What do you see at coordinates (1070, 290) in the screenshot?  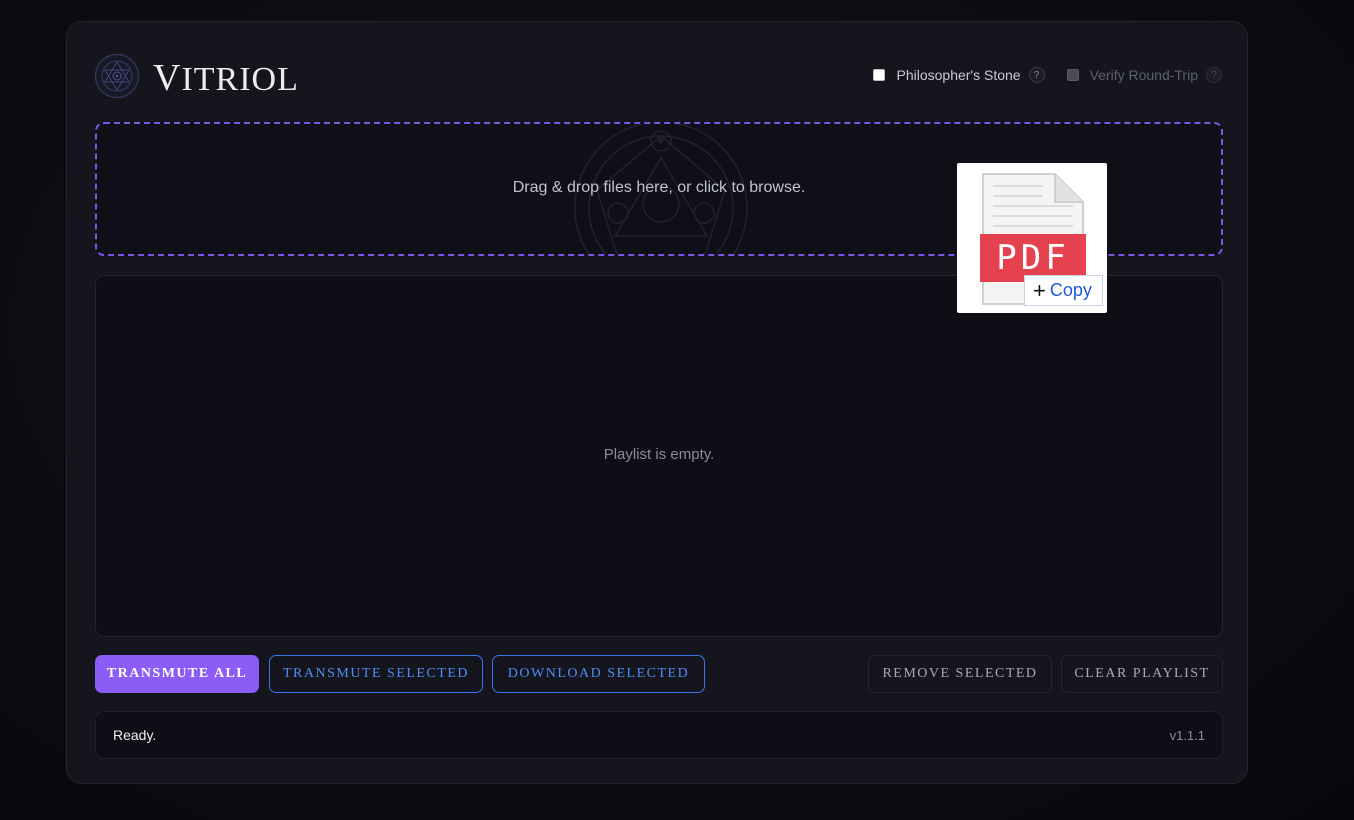 I see `drop-effect-label: Copy` at bounding box center [1070, 290].